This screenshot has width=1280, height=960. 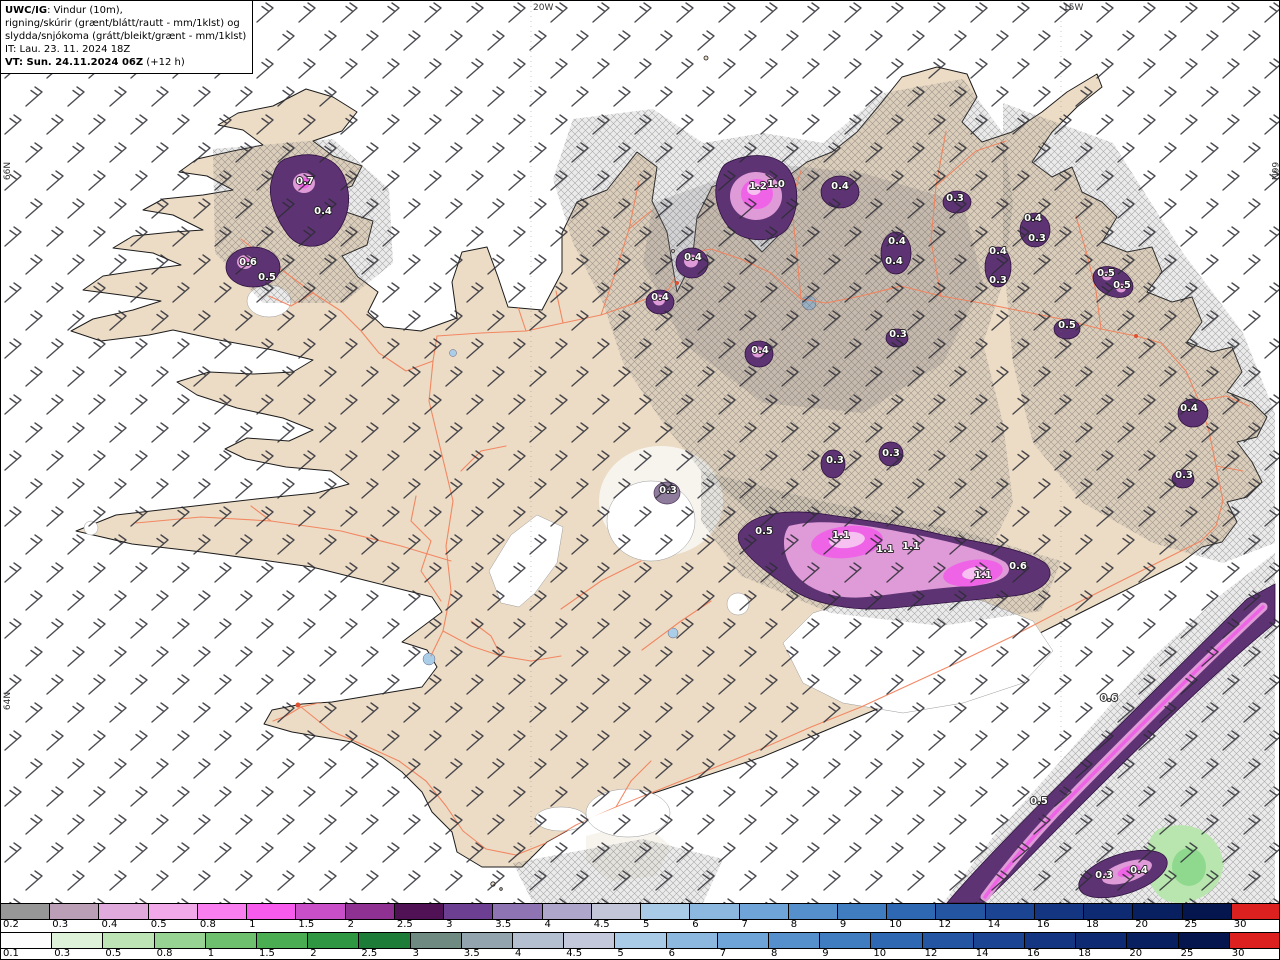 What do you see at coordinates (113, 953) in the screenshot?
I see `colorbar-tick-label: 0.5` at bounding box center [113, 953].